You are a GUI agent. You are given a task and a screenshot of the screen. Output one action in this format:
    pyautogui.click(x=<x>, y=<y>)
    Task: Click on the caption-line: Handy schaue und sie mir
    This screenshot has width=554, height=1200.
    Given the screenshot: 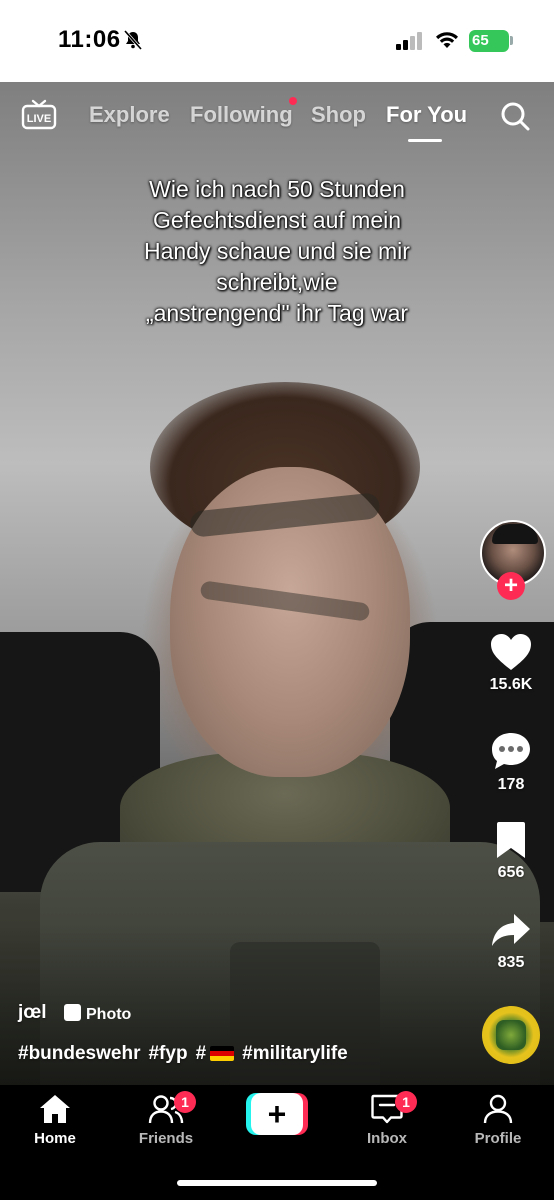 What is the action you would take?
    pyautogui.click(x=277, y=251)
    